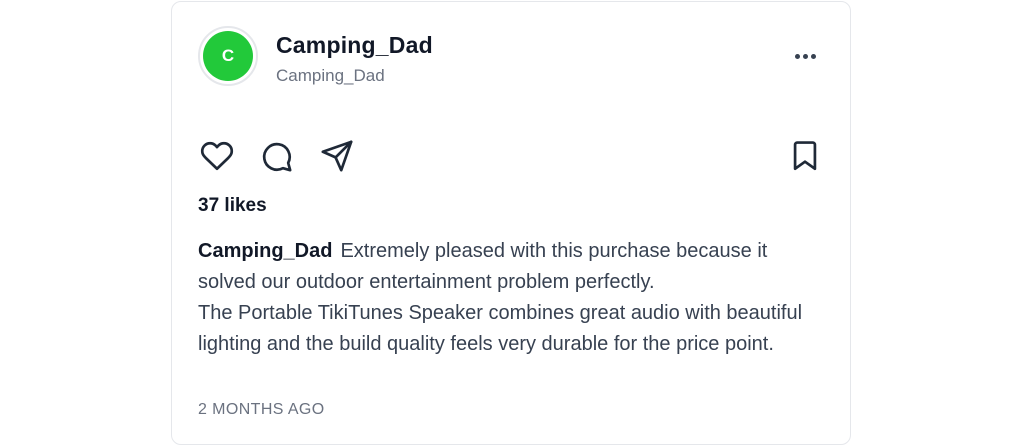 The image size is (1024, 448). Describe the element at coordinates (265, 251) in the screenshot. I see `caption-username: Camping_Dad` at that location.